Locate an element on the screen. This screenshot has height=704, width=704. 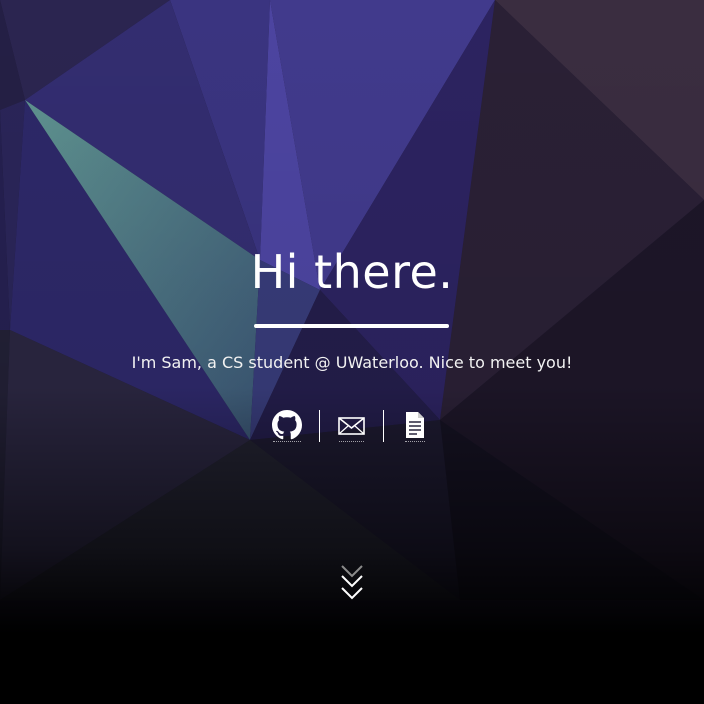
github-link is located at coordinates (287, 426).